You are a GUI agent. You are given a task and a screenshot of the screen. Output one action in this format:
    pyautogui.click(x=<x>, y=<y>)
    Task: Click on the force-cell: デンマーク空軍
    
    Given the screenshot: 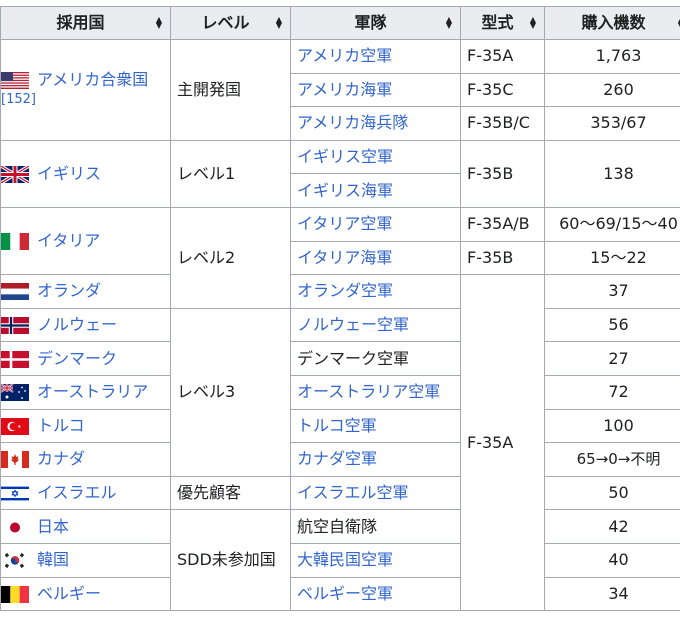 What is the action you would take?
    pyautogui.click(x=375, y=358)
    